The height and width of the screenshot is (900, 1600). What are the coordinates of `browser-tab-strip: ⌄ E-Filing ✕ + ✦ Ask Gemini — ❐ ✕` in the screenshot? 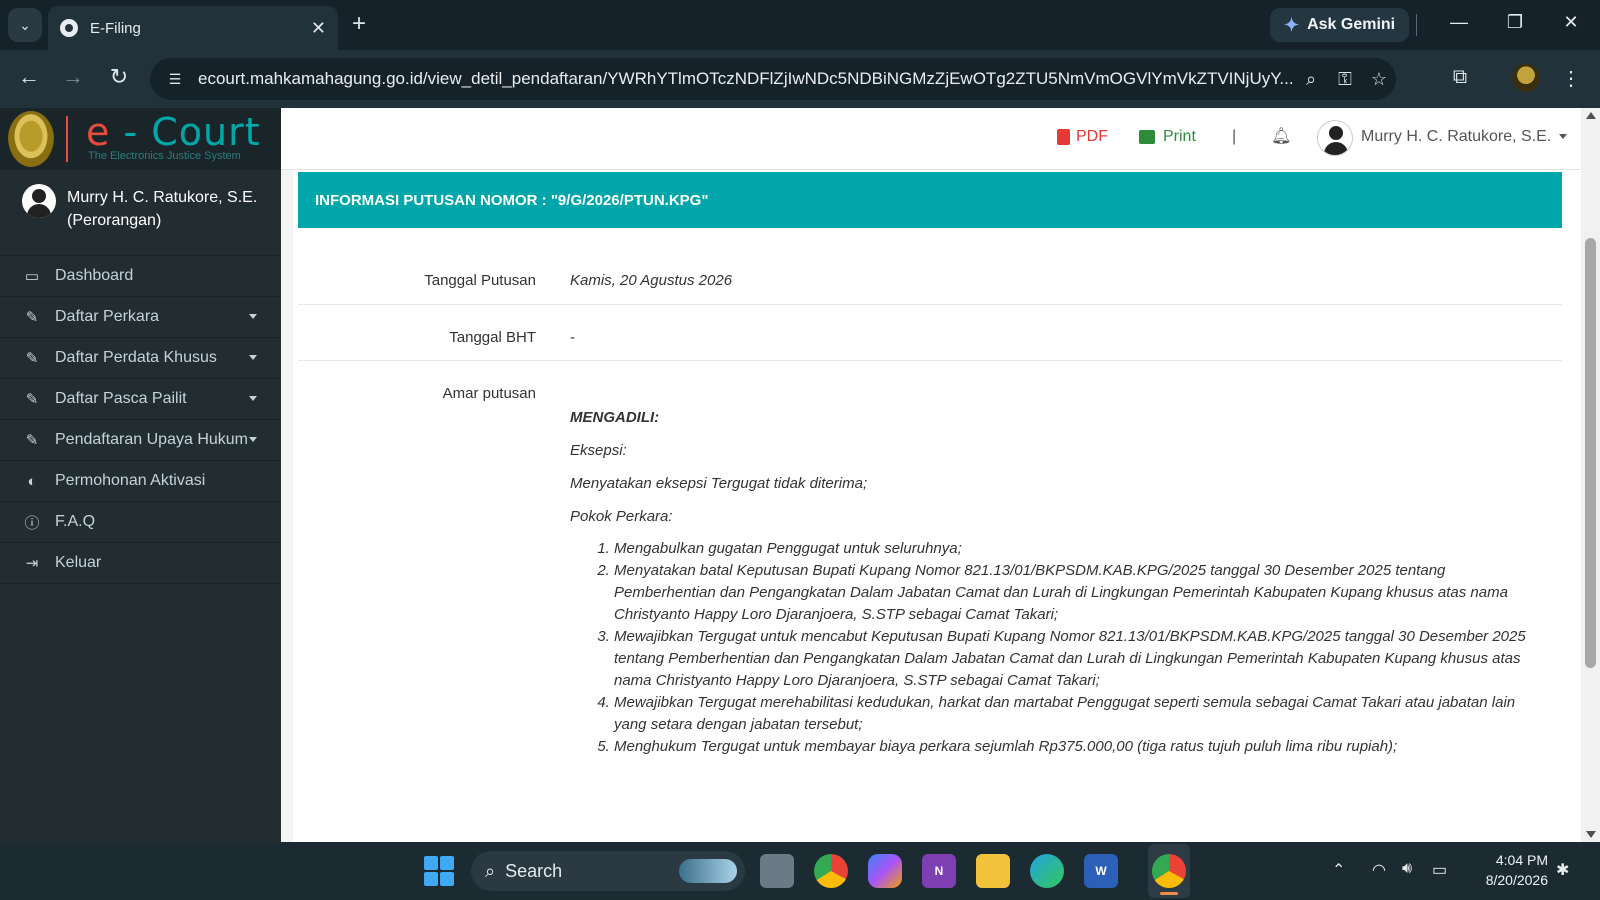 It's located at (800, 25).